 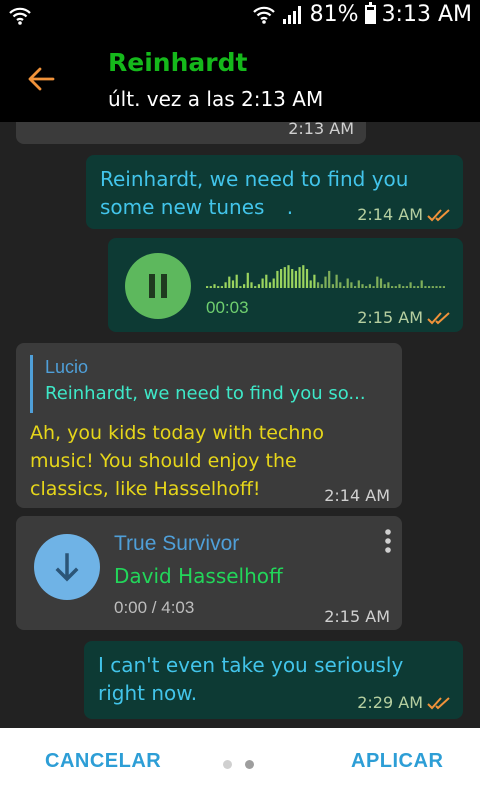 I want to click on message-time: 2:14 AM, so click(x=390, y=214).